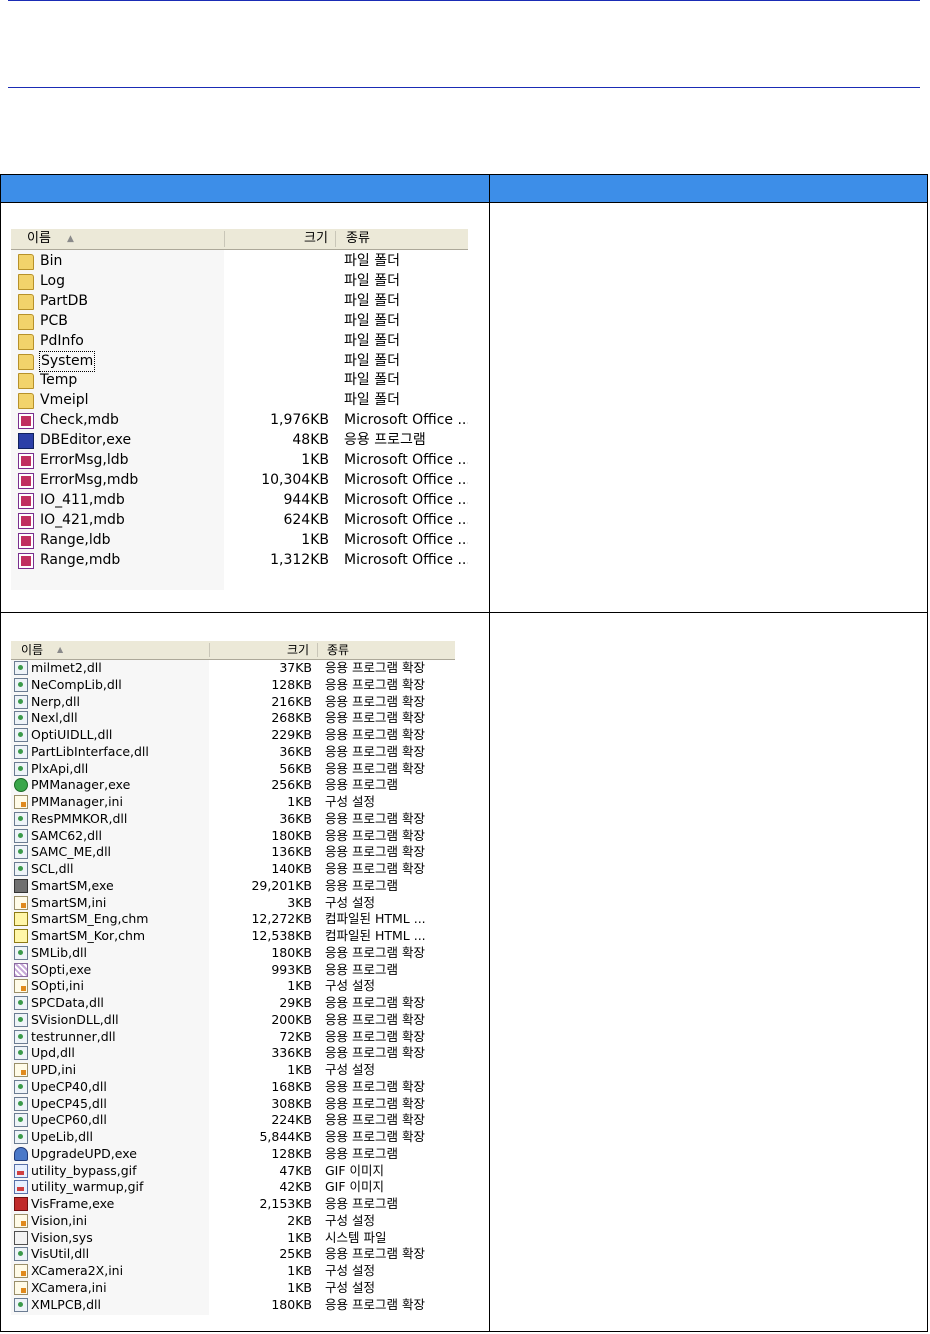 This screenshot has width=930, height=1334. I want to click on file-row: Temp 파일 폴더, so click(239, 381).